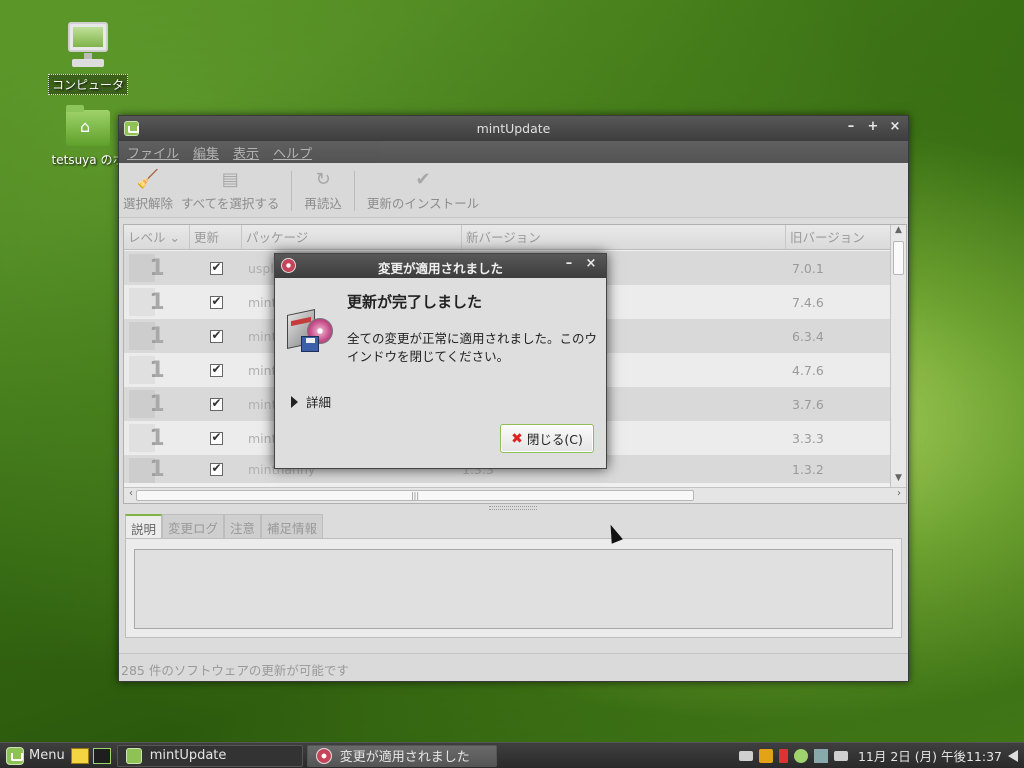 The height and width of the screenshot is (768, 1024). I want to click on tab-changelog: 変更ログ, so click(193, 527).